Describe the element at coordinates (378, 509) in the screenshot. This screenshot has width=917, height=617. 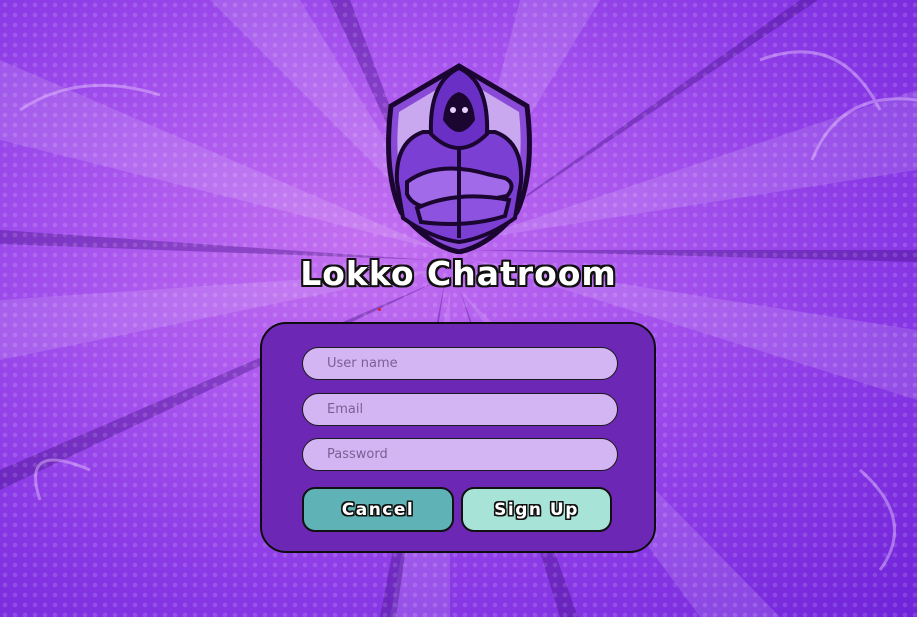
I see `cancel-button: Cancel` at that location.